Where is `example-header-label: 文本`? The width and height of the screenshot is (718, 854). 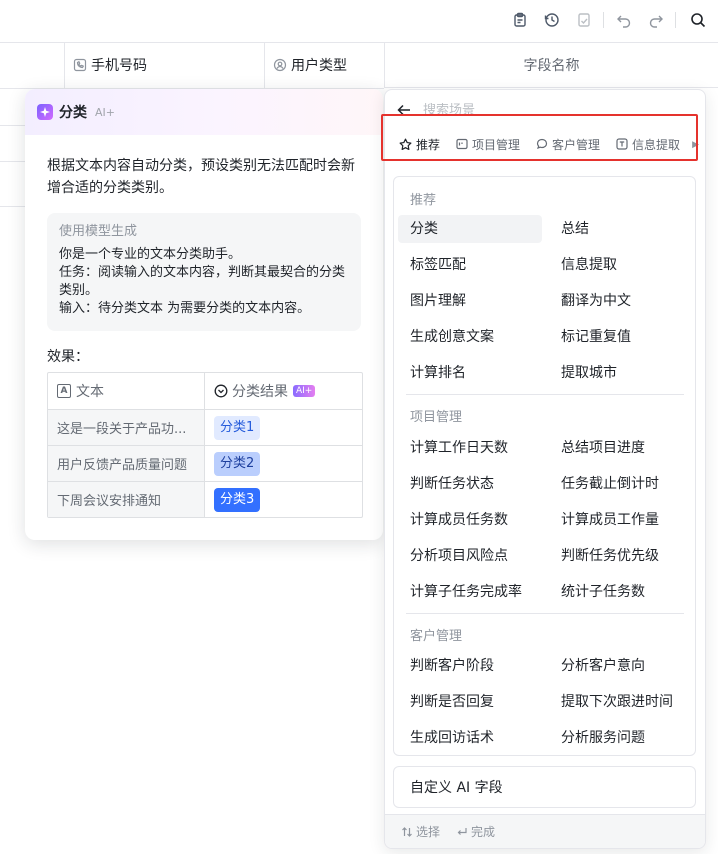 example-header-label: 文本 is located at coordinates (90, 392).